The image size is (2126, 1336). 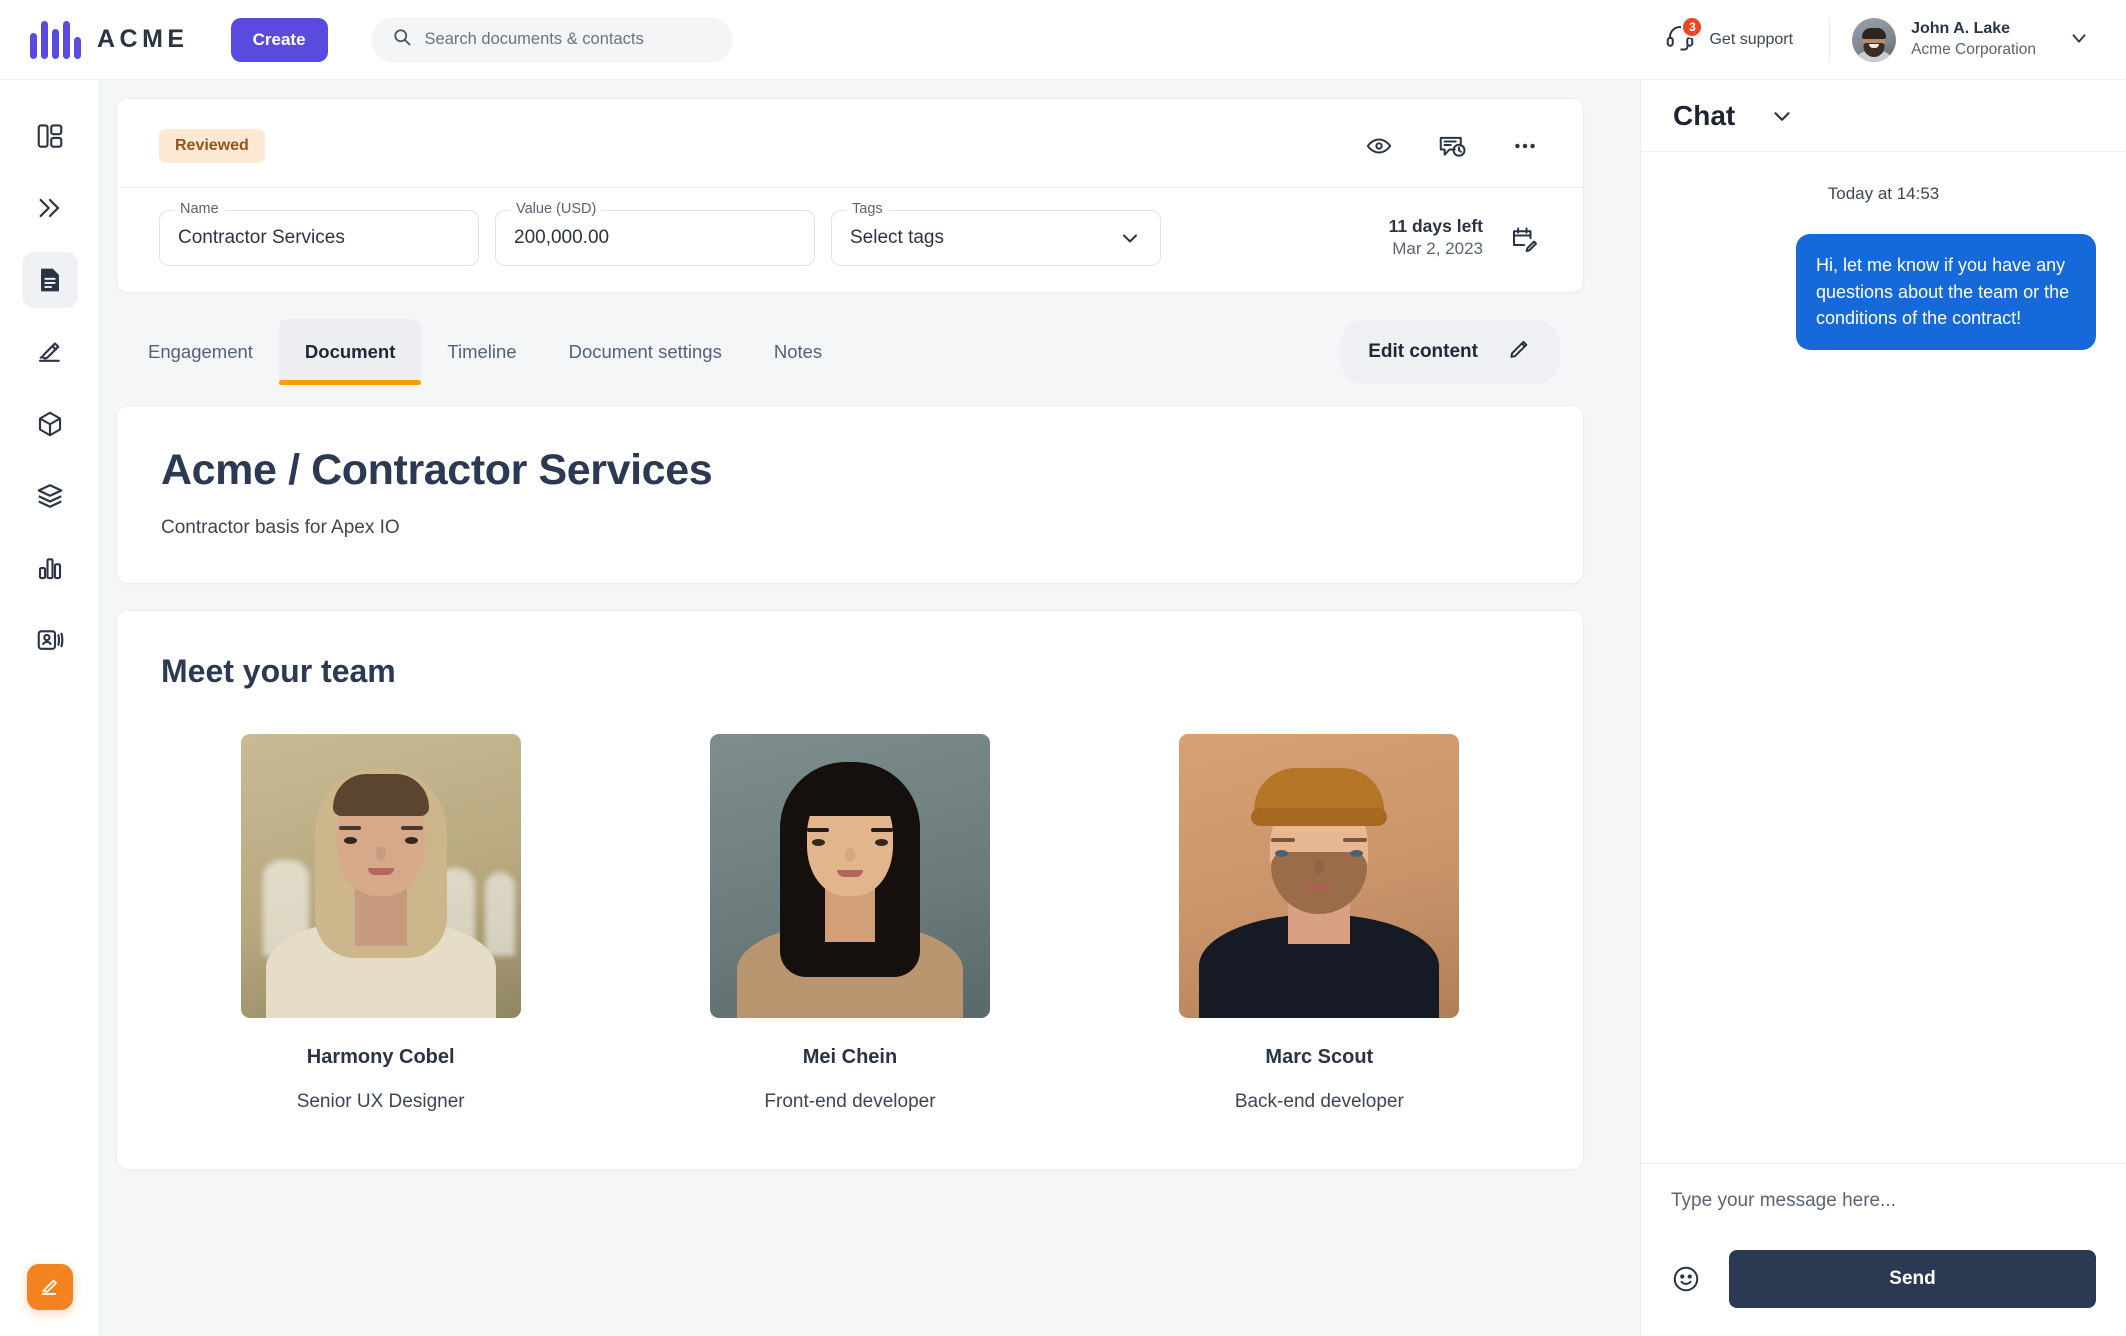 I want to click on edit-content-label: Edit content, so click(x=1423, y=351).